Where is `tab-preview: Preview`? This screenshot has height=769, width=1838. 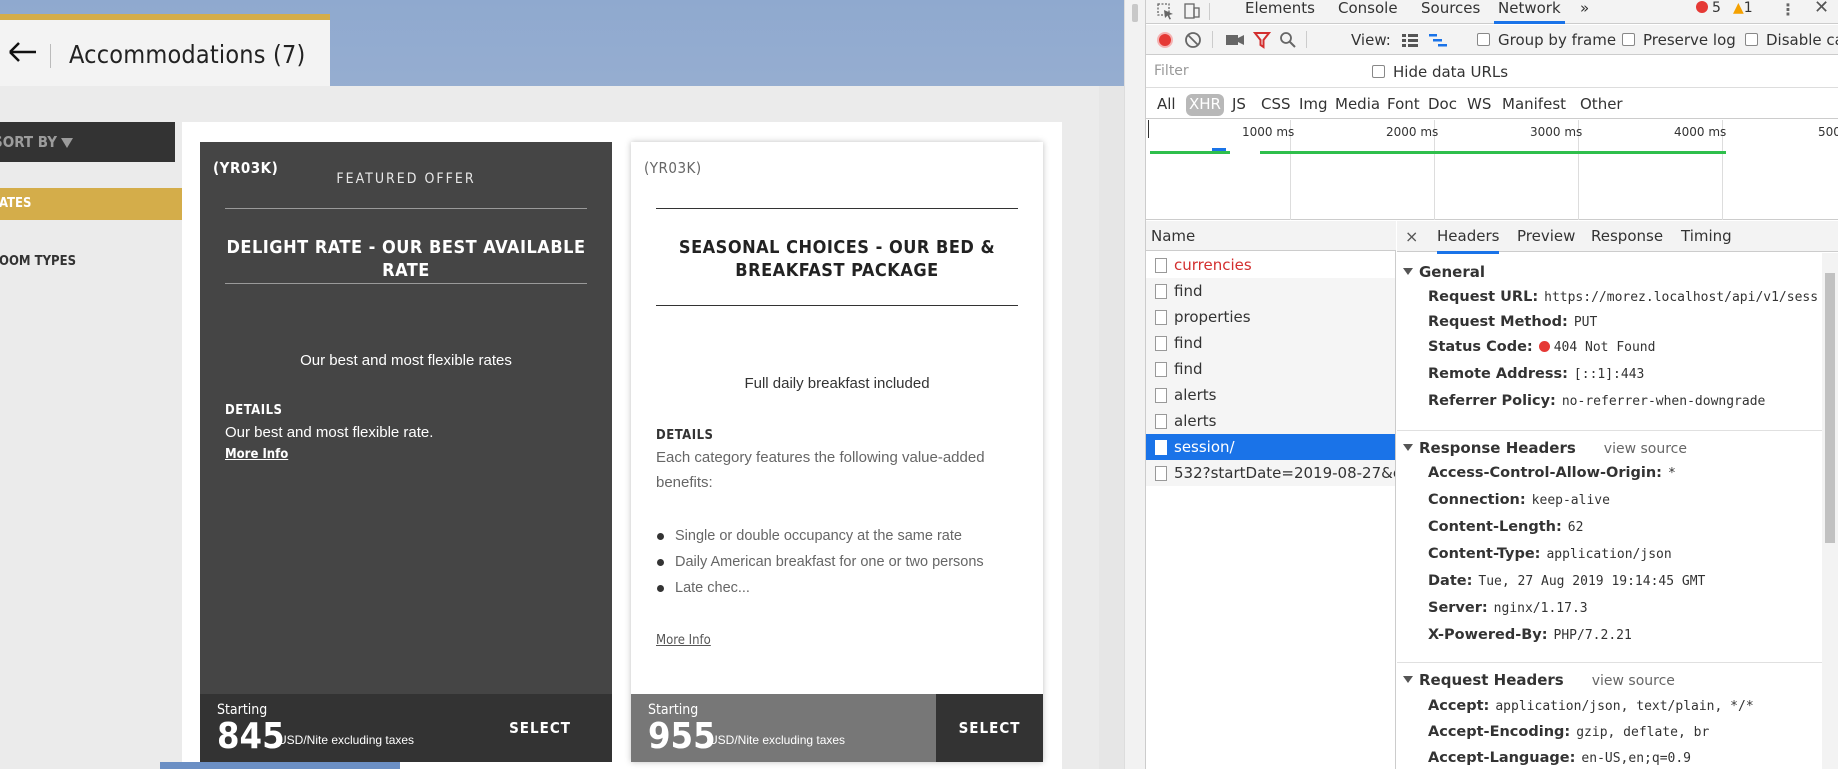
tab-preview: Preview is located at coordinates (1546, 236).